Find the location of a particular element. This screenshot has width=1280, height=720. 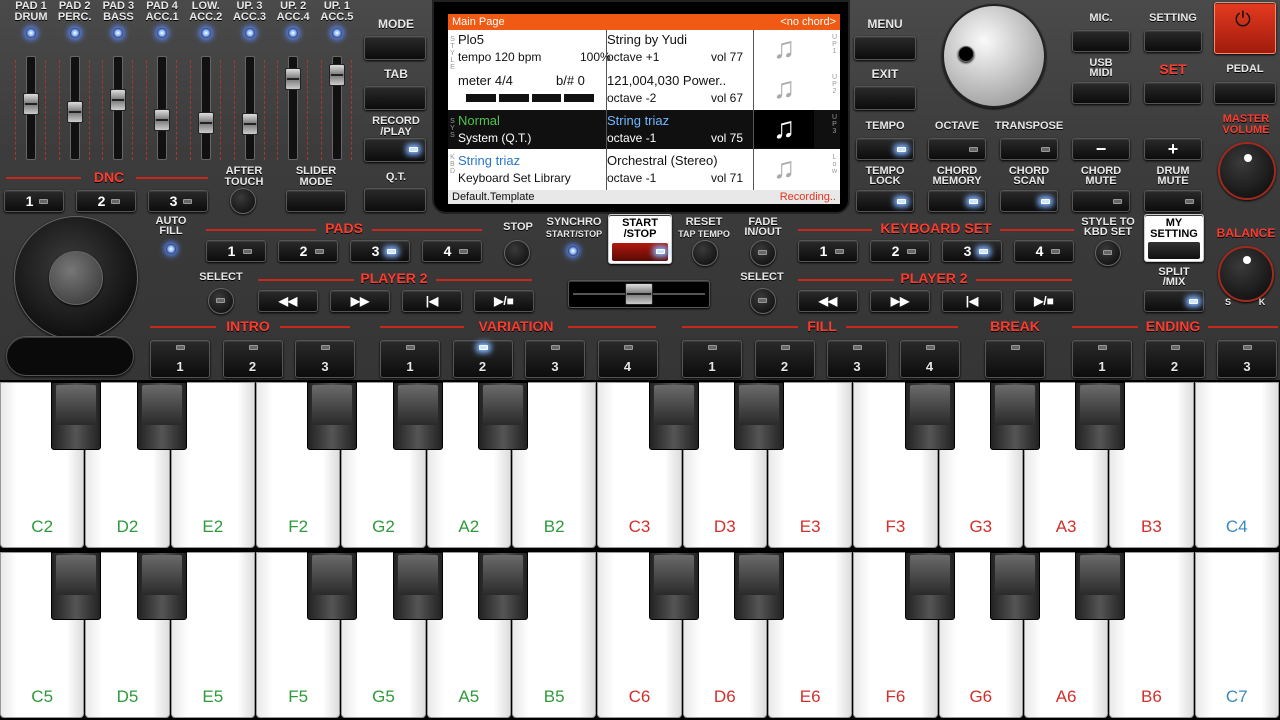

fill-button-2: 2 is located at coordinates (784, 359).